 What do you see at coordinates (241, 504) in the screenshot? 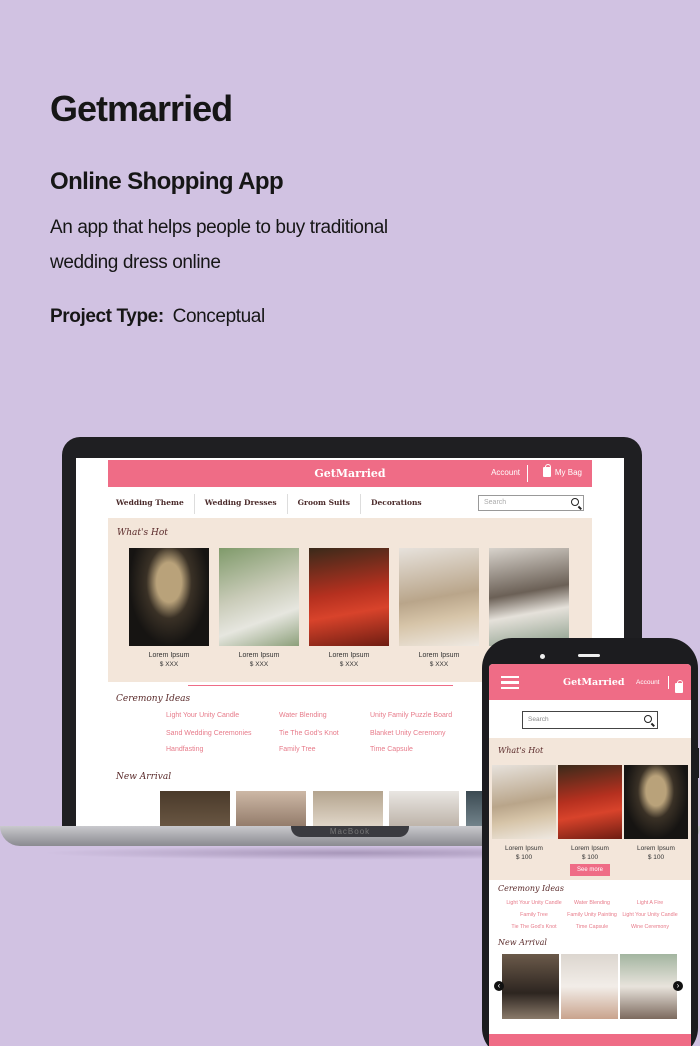
I see `nav-wedding-dresses: Wedding Dresses` at bounding box center [241, 504].